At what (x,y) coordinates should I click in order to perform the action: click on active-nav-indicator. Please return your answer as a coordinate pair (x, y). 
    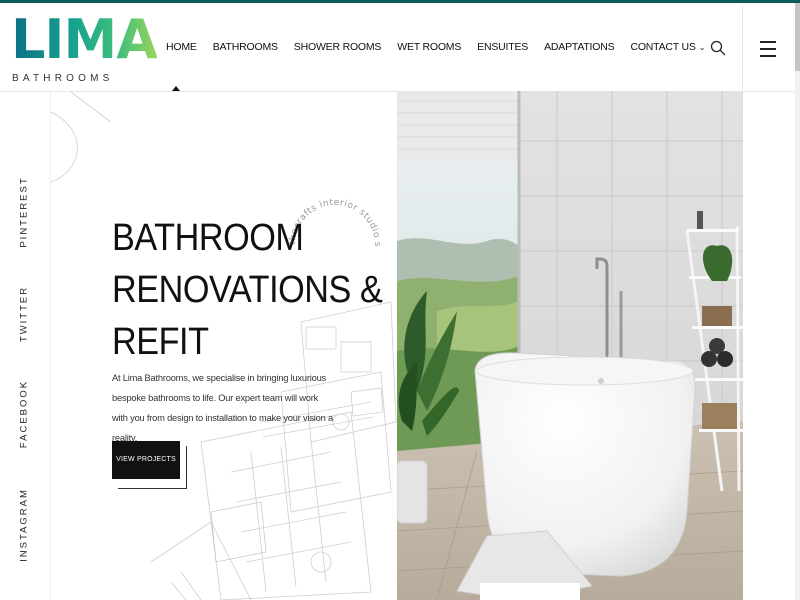
    Looking at the image, I should click on (176, 88).